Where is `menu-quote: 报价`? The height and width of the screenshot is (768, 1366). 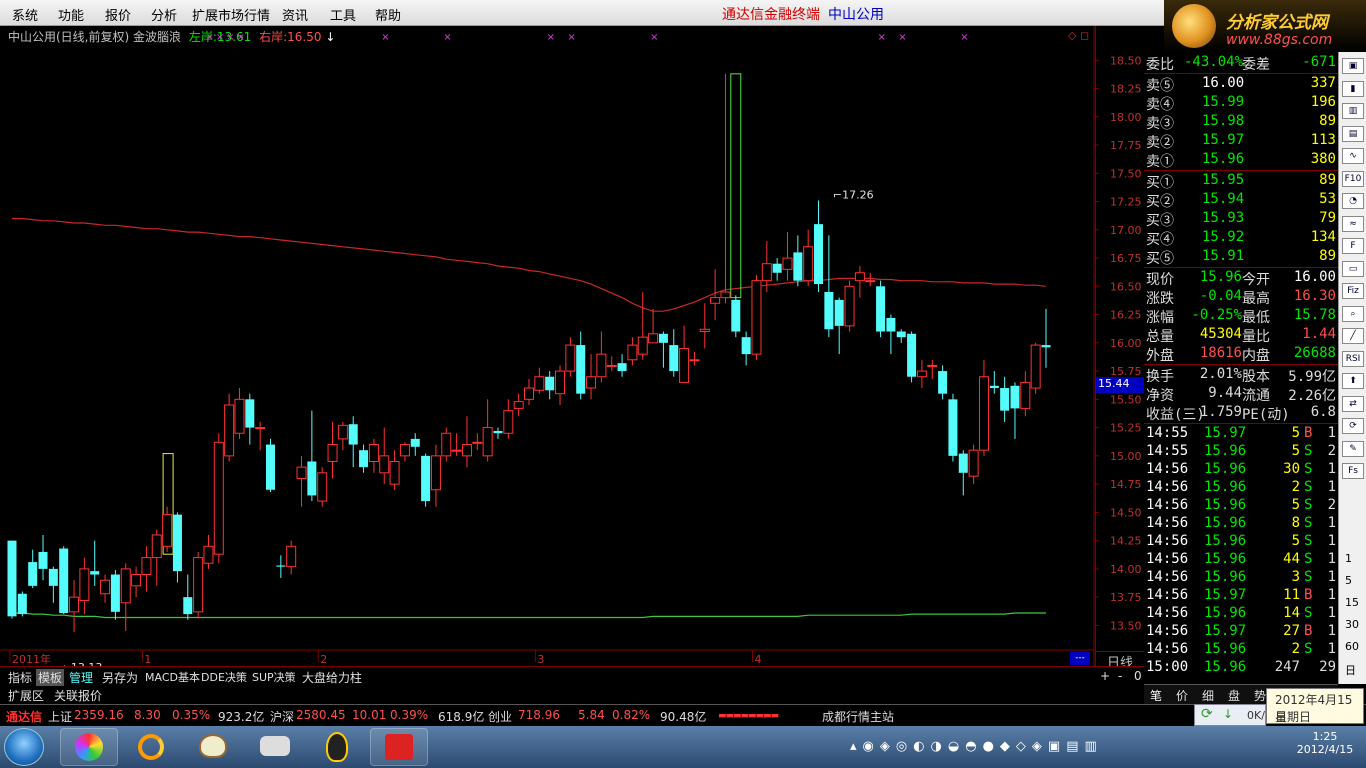
menu-quote: 报价 is located at coordinates (118, 14).